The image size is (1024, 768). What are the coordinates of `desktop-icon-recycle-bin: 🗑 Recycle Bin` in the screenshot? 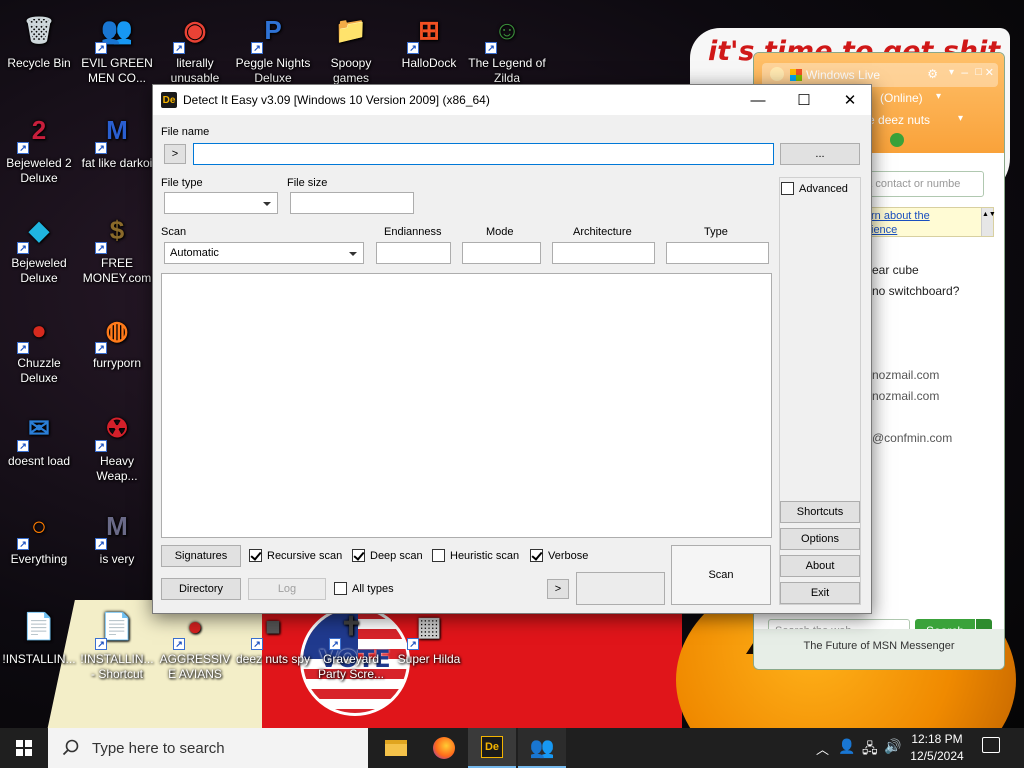 It's located at (39, 38).